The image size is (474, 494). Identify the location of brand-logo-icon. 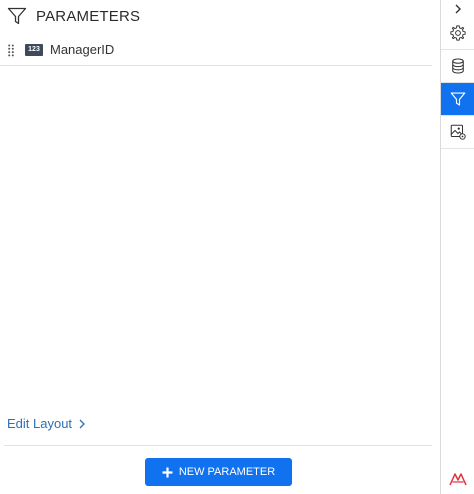
(458, 479).